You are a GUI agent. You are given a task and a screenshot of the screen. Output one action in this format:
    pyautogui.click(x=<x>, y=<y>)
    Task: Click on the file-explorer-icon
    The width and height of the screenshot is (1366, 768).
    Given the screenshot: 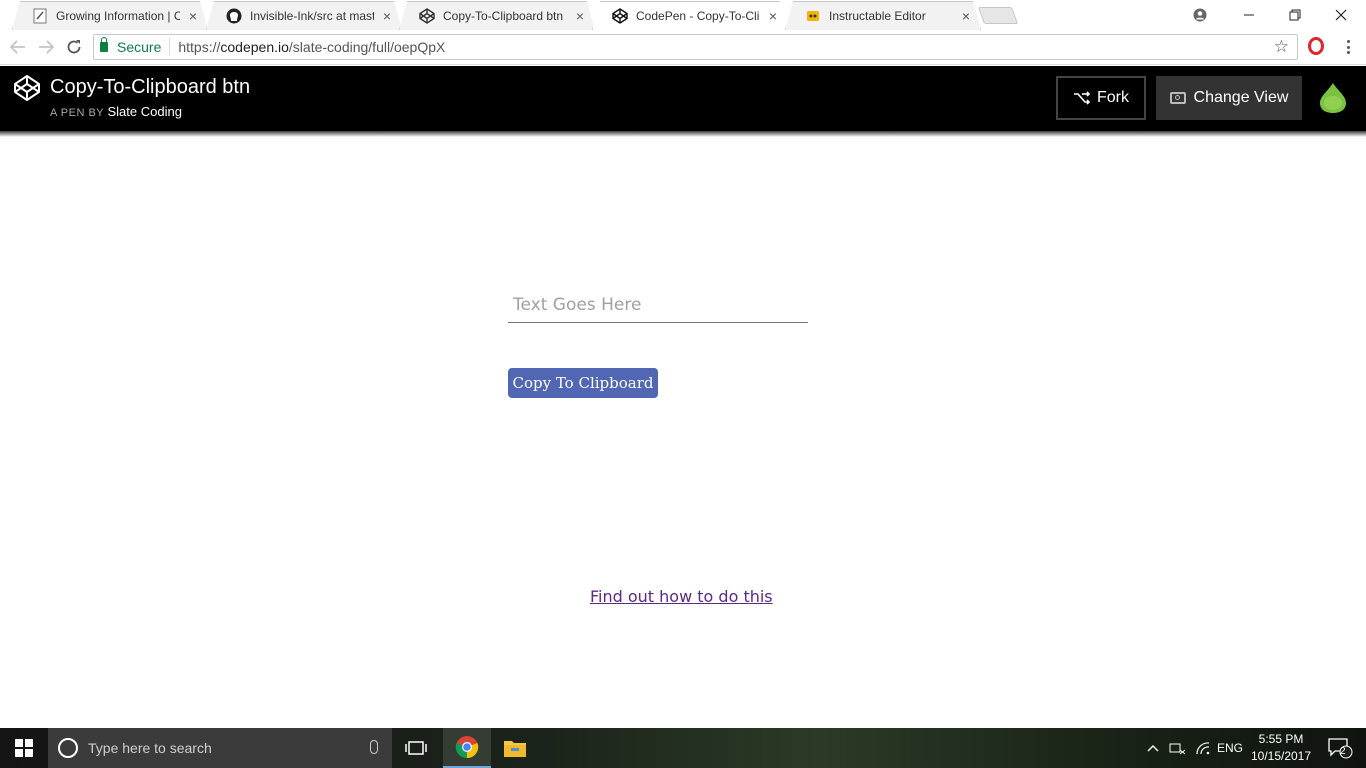 What is the action you would take?
    pyautogui.click(x=515, y=748)
    